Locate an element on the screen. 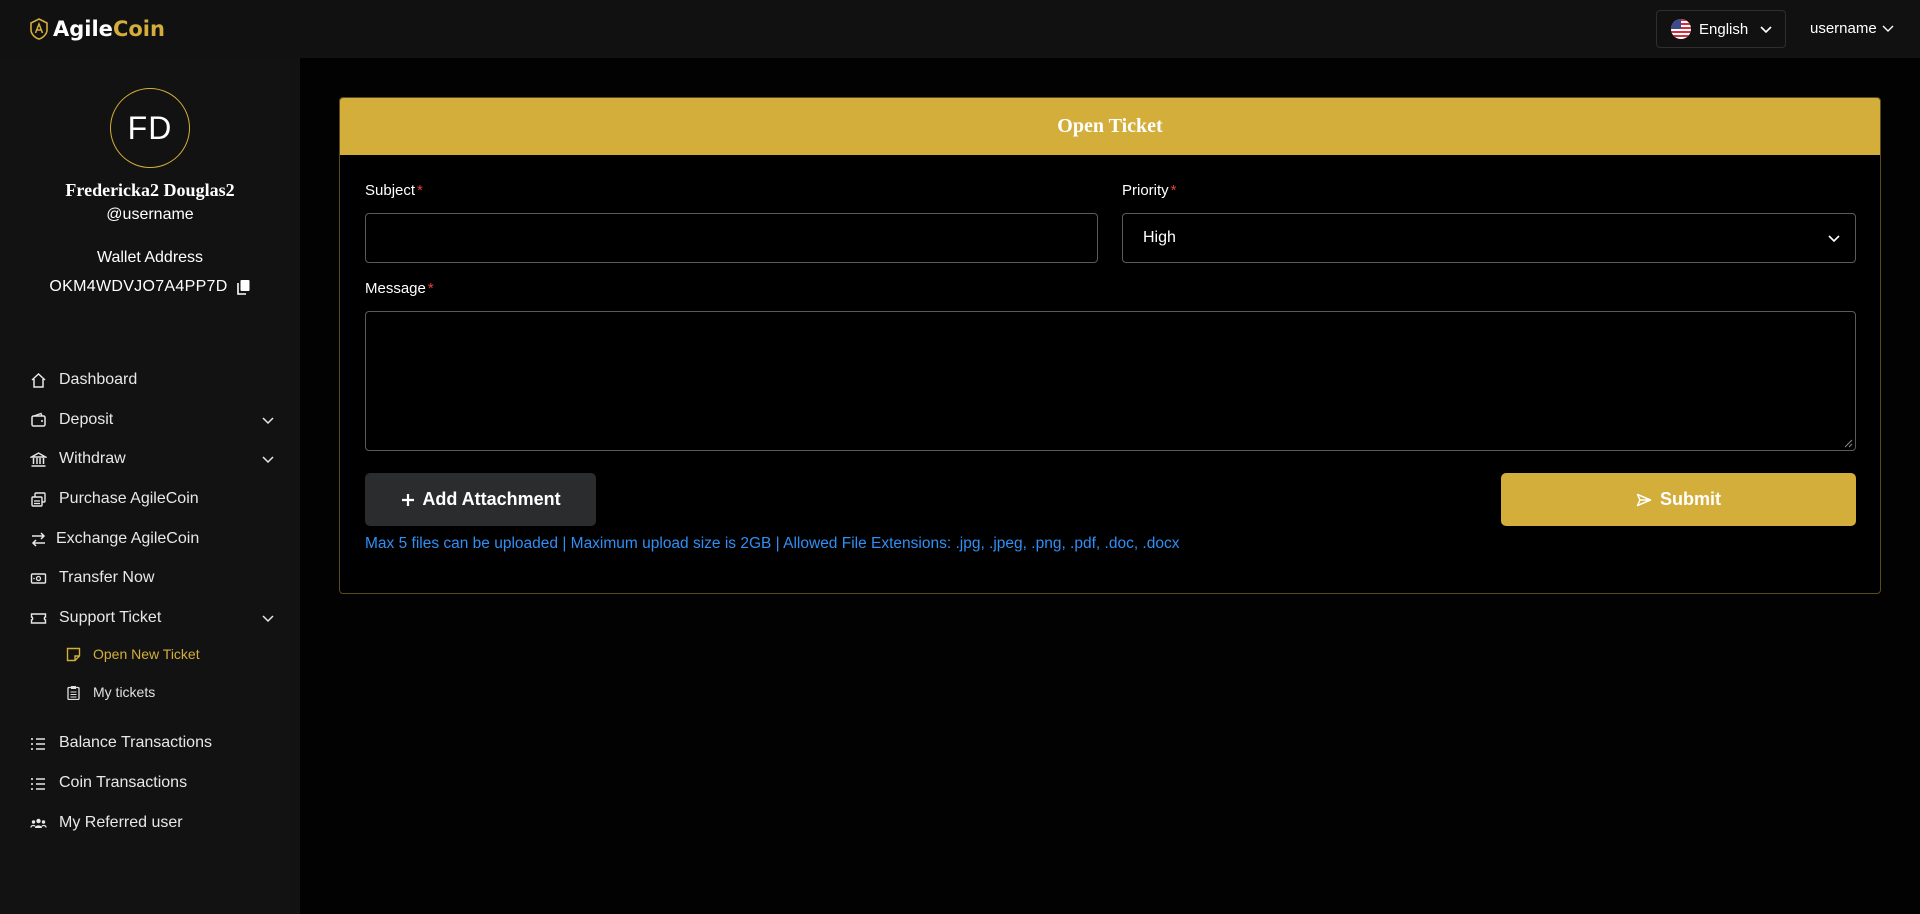 The image size is (1920, 914). sidebar-item-label: Deposit is located at coordinates (86, 419).